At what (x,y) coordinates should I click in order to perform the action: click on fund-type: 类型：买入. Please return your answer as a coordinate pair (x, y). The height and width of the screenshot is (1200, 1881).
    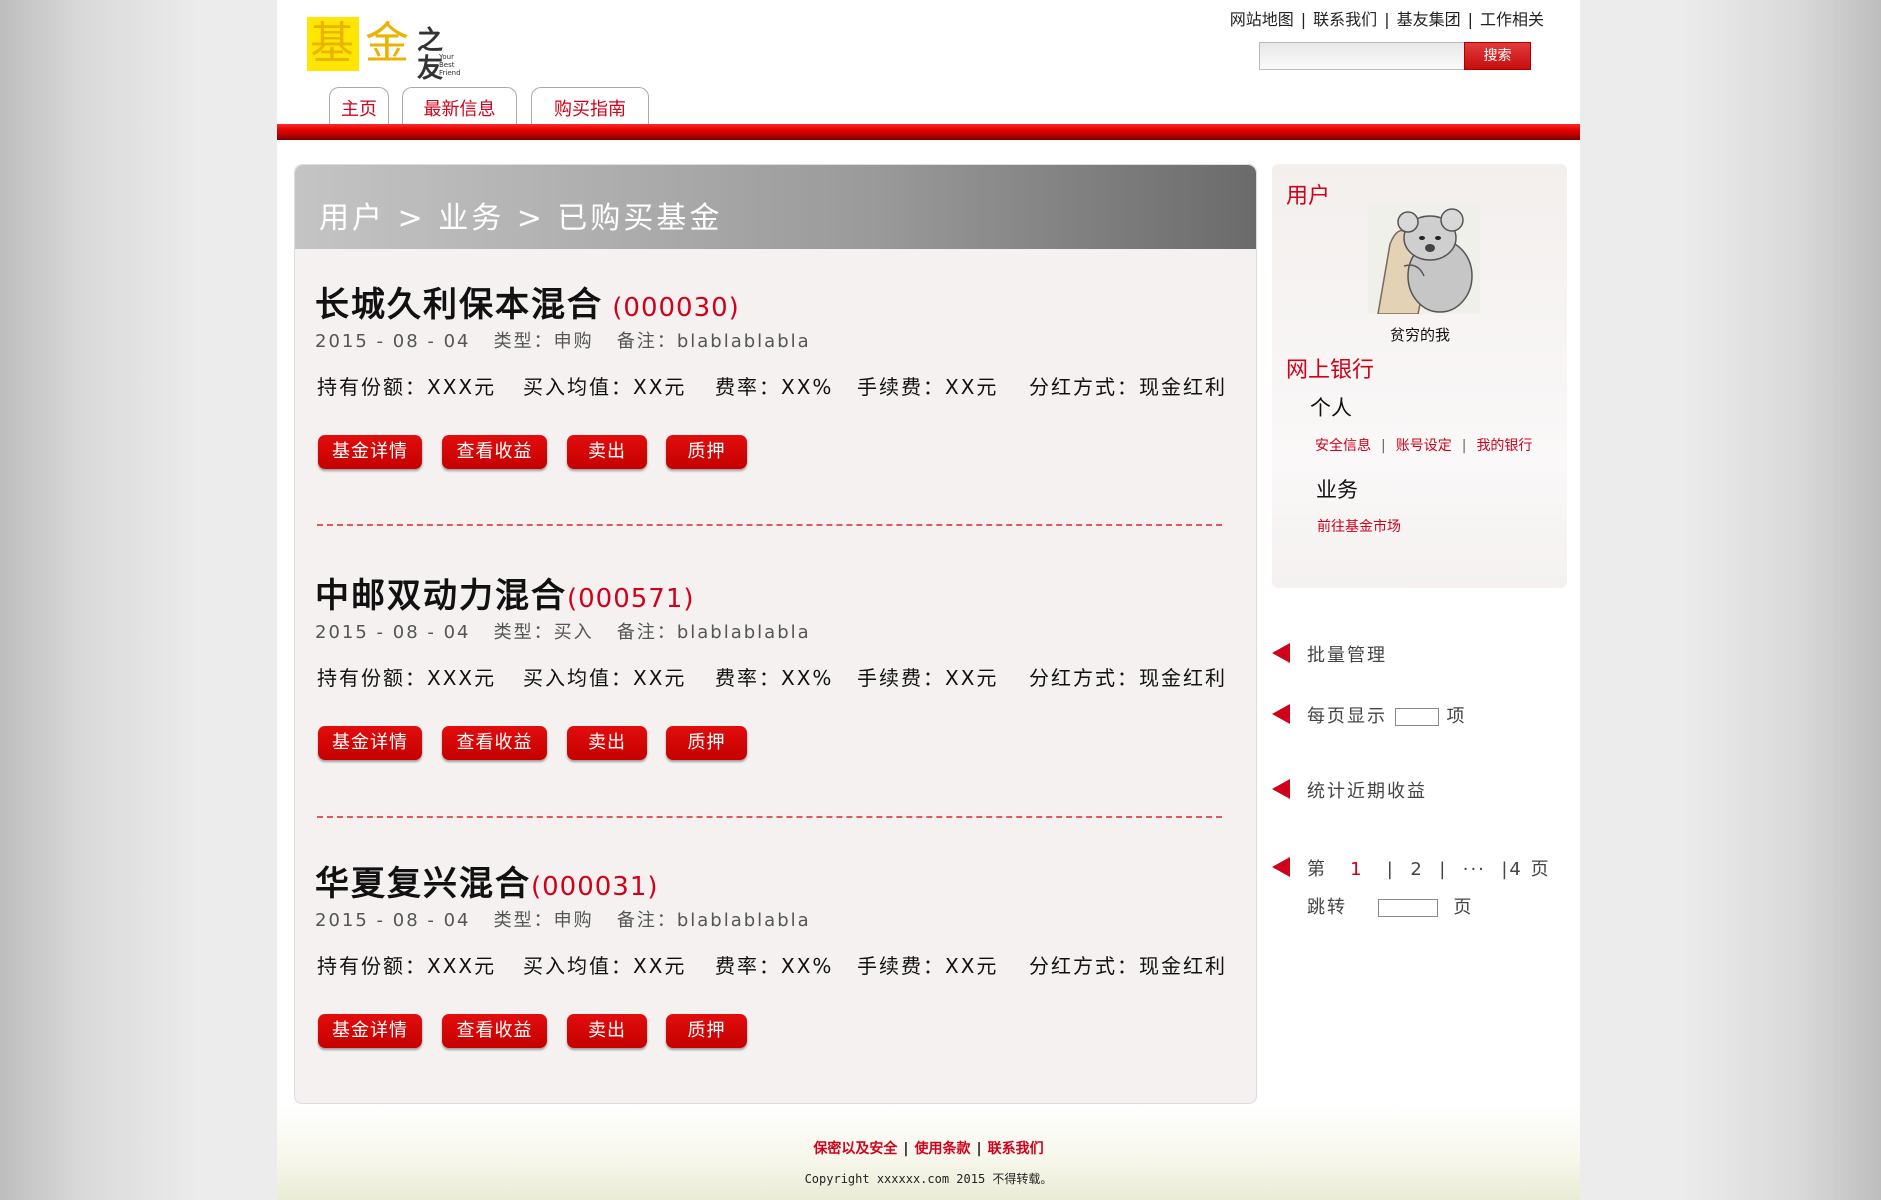
    Looking at the image, I should click on (543, 632).